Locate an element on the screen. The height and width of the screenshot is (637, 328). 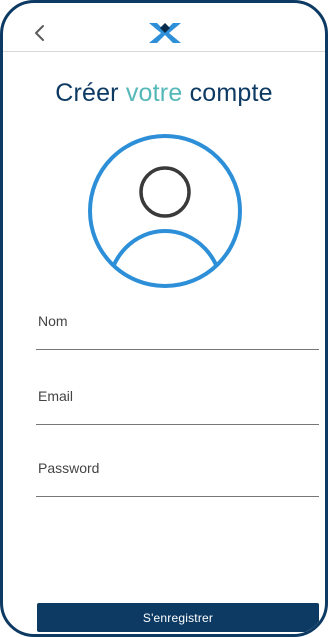
email-field: Email is located at coordinates (177, 404).